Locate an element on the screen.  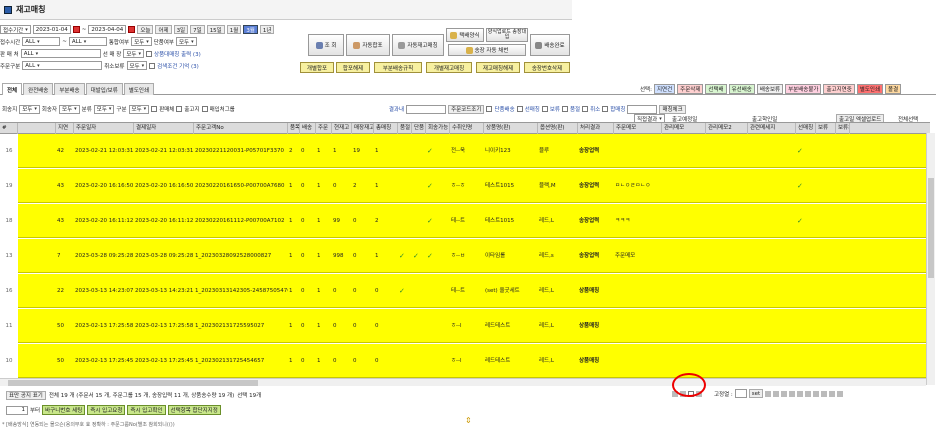
match-check-button: 매칭체크 is located at coordinates (672, 109).